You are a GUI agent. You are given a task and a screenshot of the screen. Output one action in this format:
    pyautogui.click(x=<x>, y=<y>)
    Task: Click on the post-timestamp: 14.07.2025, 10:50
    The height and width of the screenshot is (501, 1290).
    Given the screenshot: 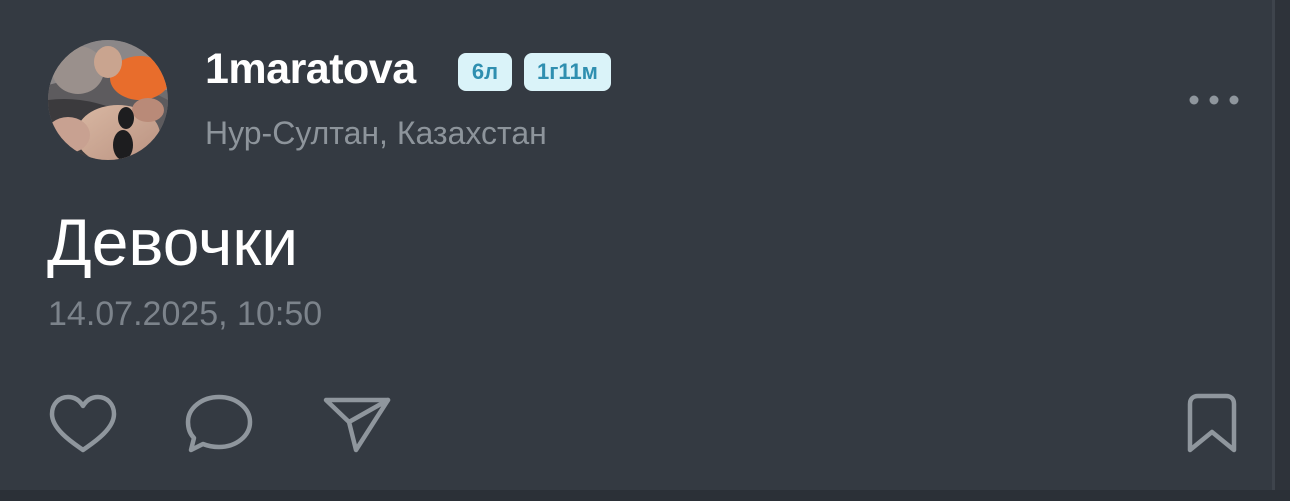 What is the action you would take?
    pyautogui.click(x=185, y=314)
    